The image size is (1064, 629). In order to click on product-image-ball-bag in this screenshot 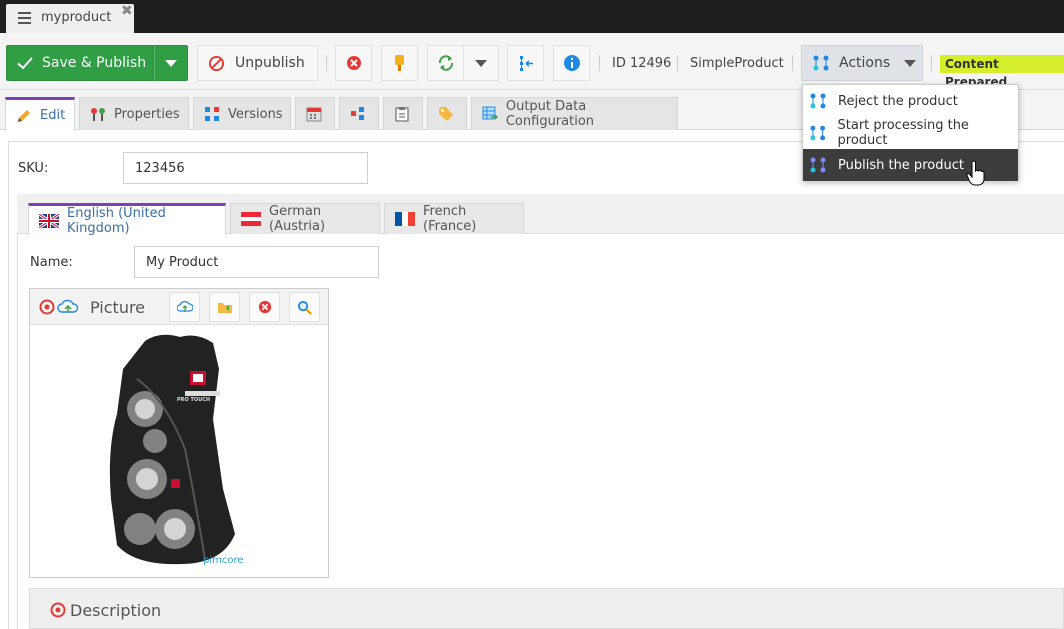, I will do `click(172, 449)`.